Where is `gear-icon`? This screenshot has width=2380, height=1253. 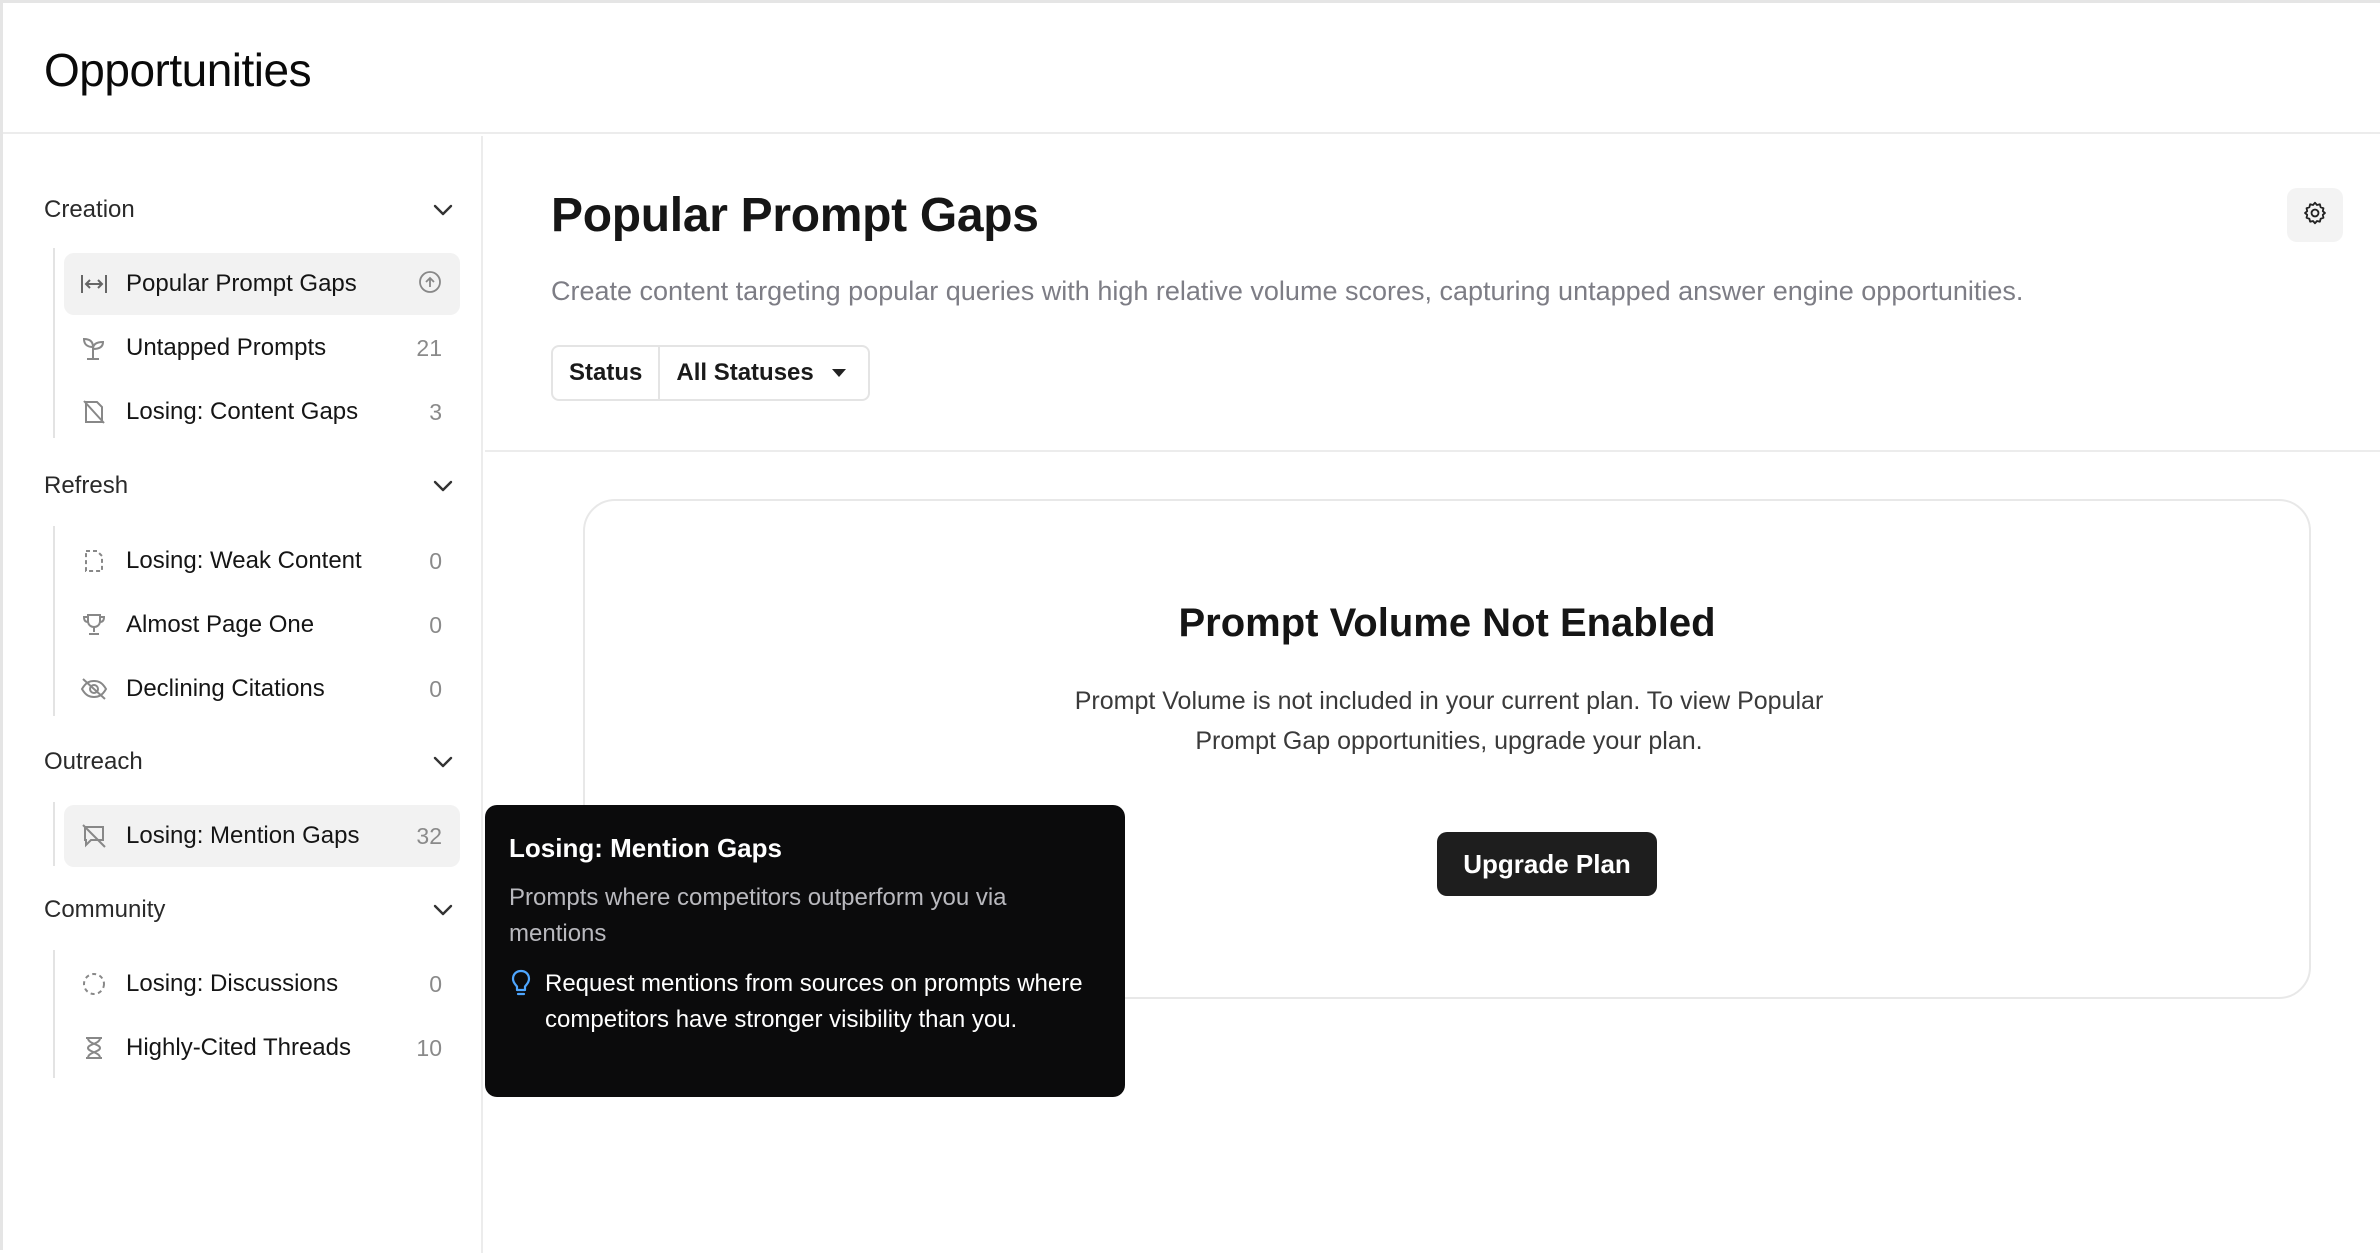 gear-icon is located at coordinates (2315, 215).